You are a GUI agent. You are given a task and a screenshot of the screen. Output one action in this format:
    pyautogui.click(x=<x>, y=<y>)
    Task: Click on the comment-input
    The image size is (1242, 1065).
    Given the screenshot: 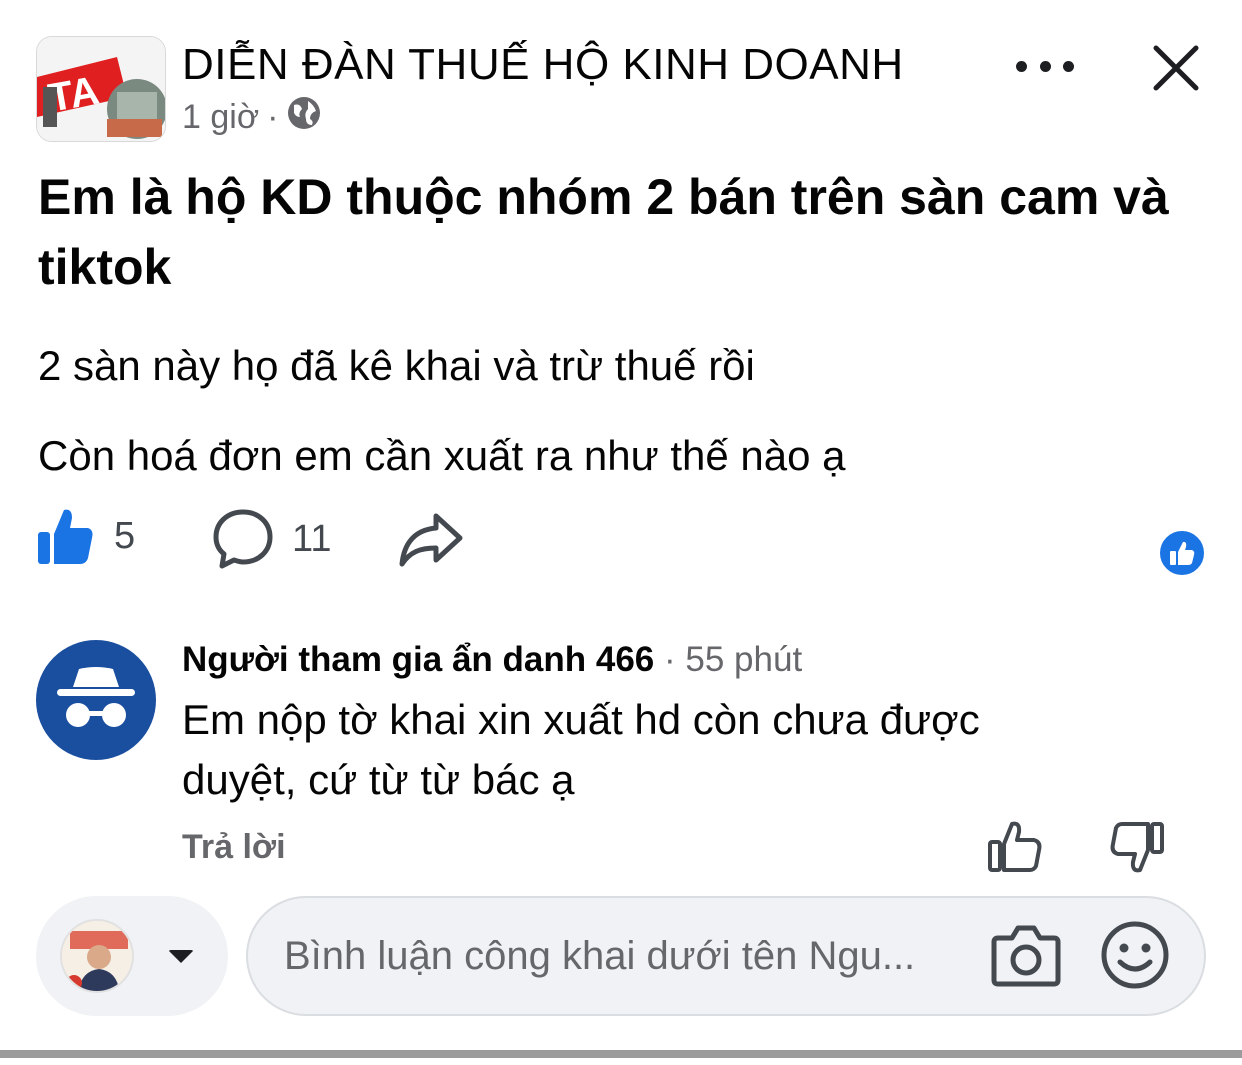 What is the action you would take?
    pyautogui.click(x=624, y=956)
    